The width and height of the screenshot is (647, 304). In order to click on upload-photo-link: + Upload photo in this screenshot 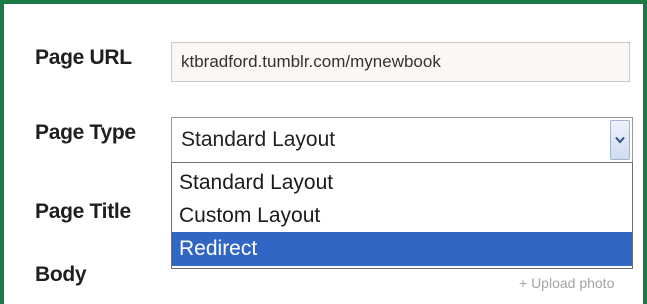, I will do `click(566, 283)`.